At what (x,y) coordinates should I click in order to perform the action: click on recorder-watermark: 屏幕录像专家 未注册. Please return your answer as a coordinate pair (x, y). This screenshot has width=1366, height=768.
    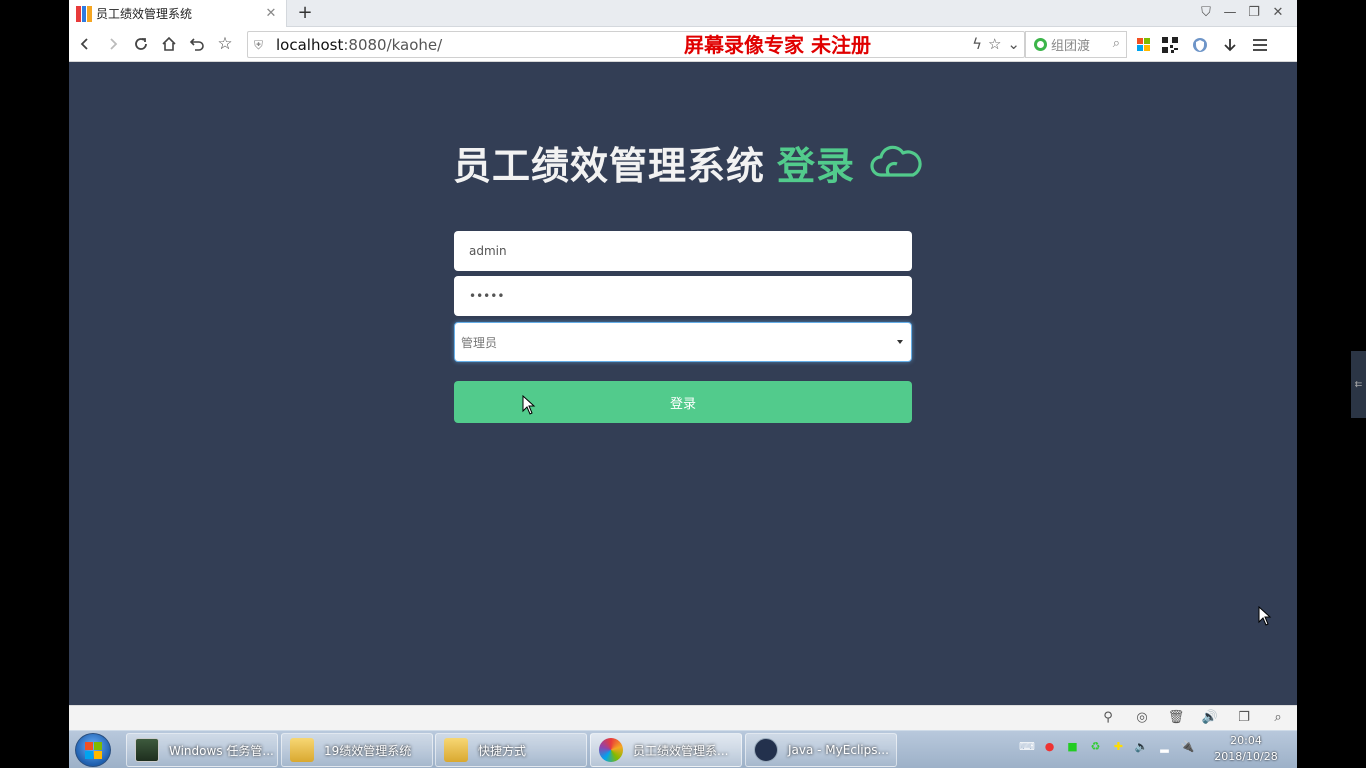
    Looking at the image, I should click on (777, 45).